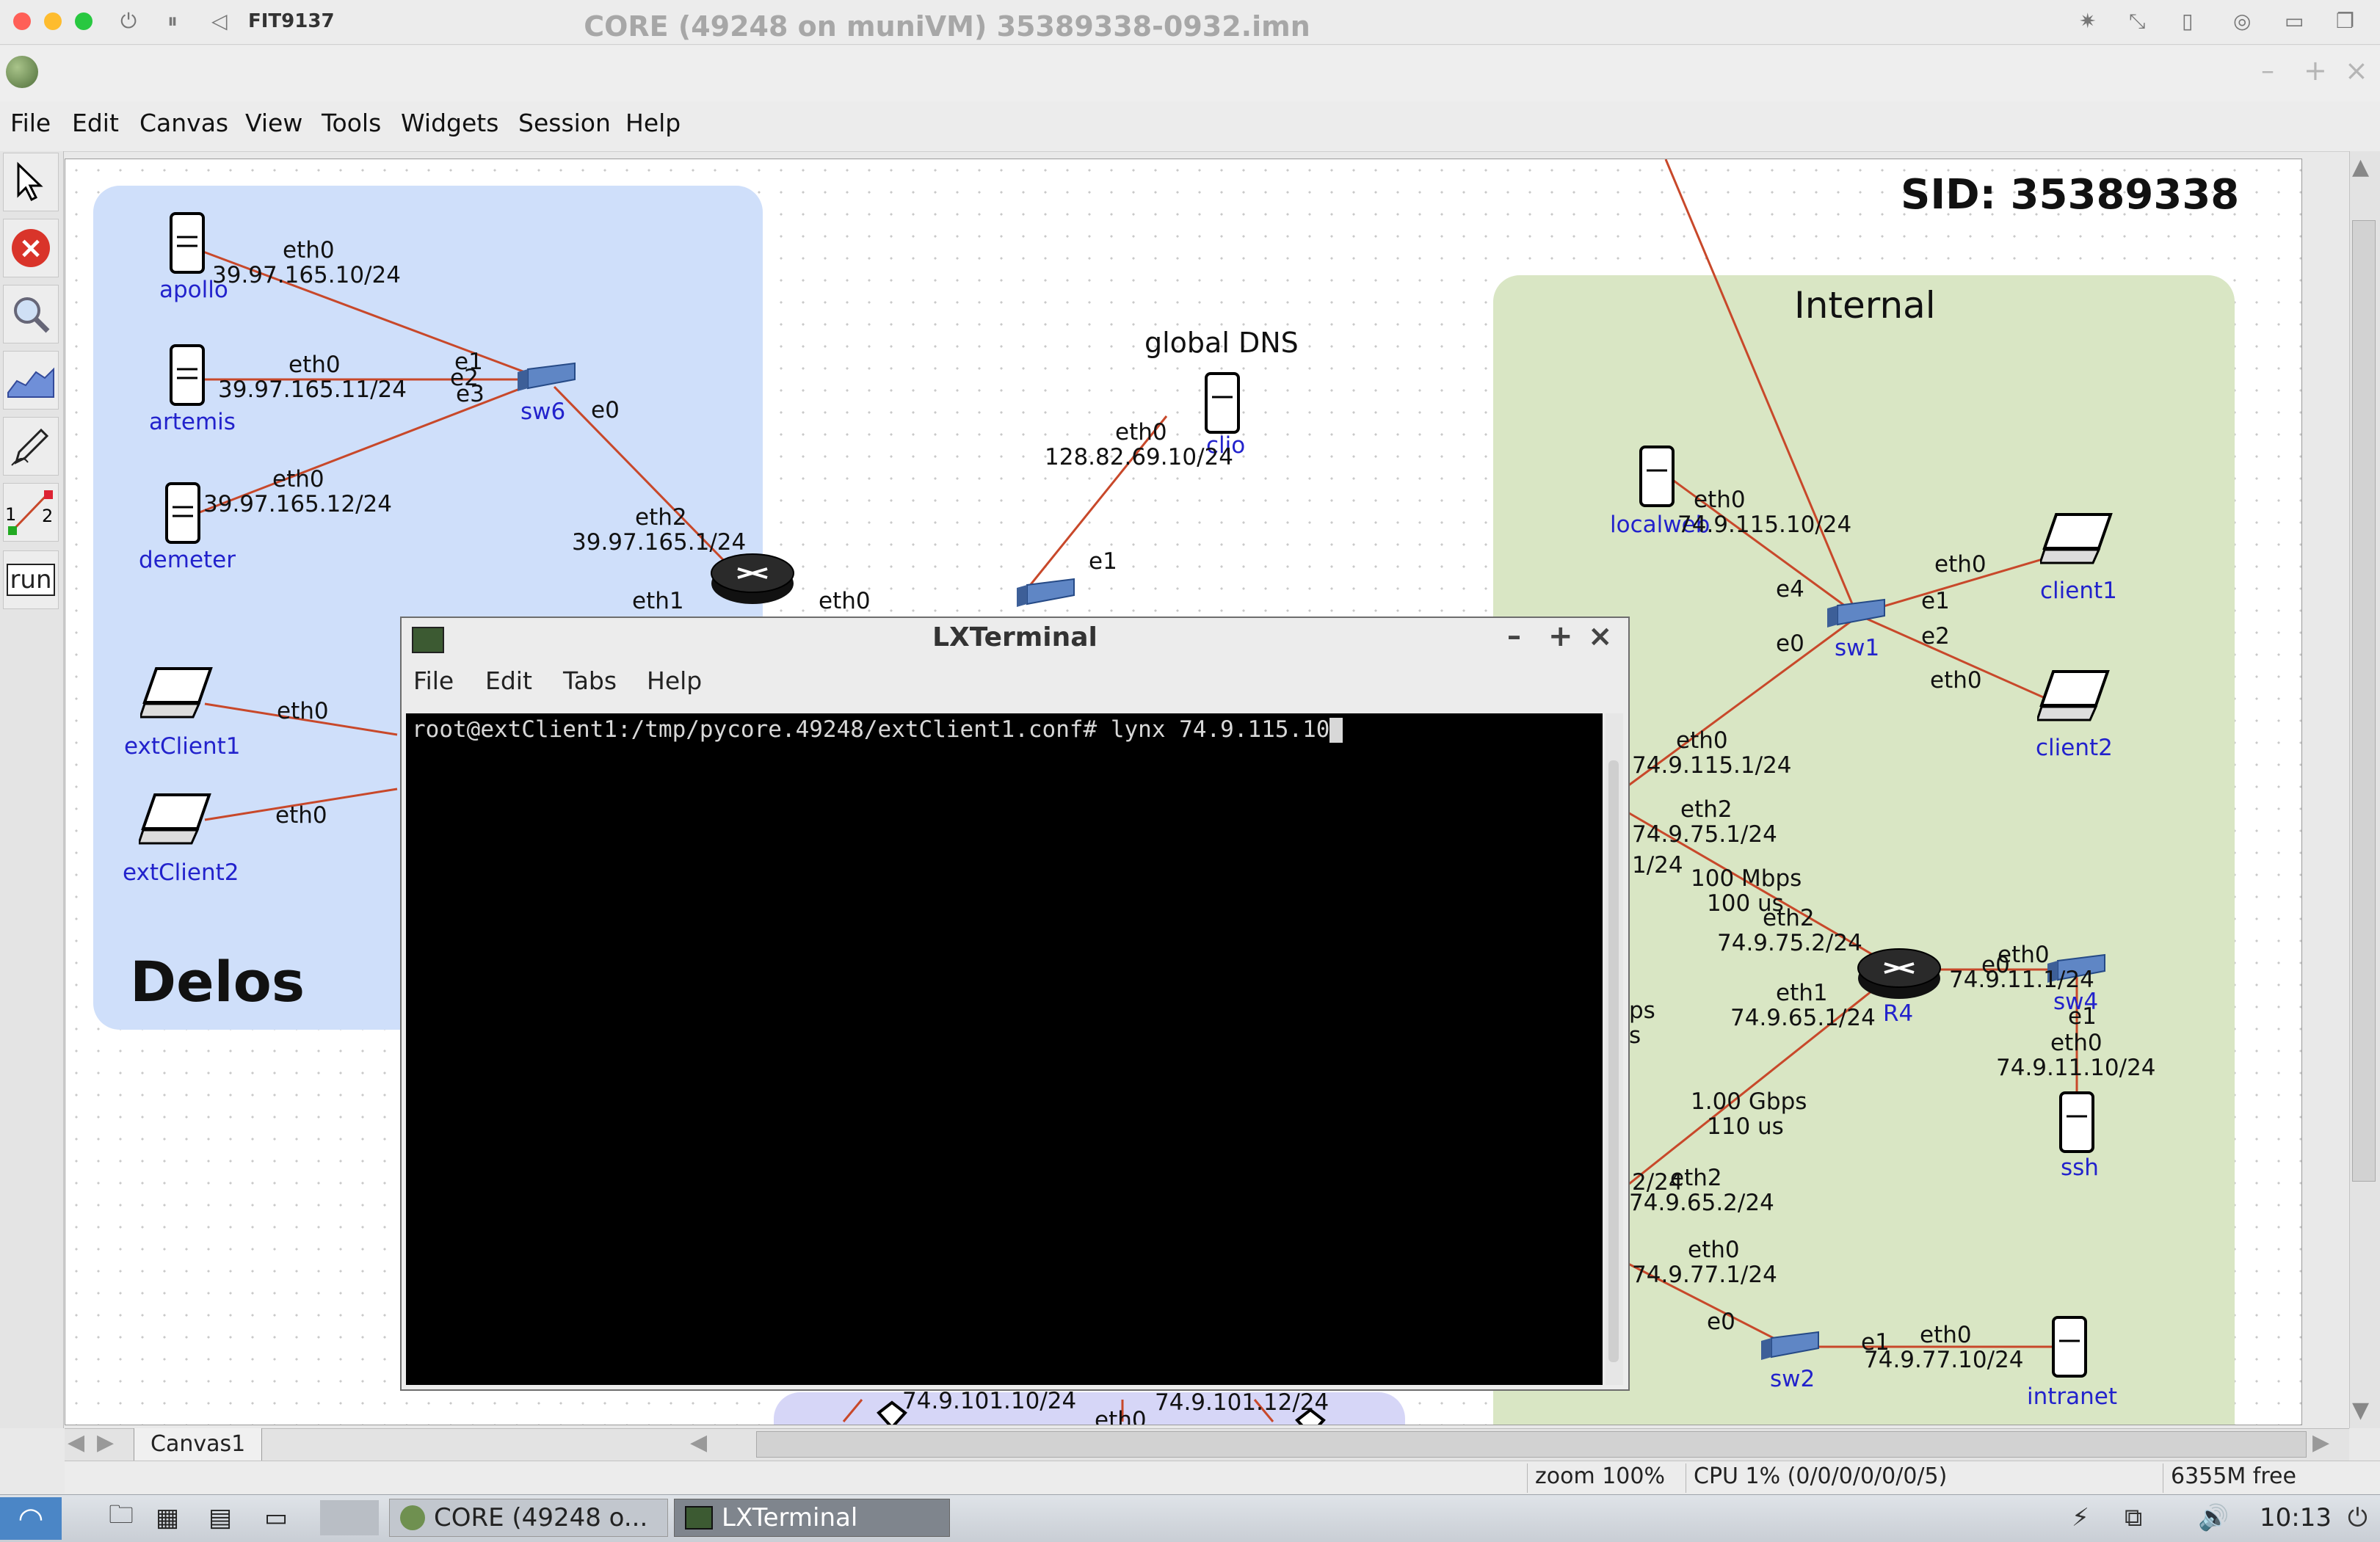  What do you see at coordinates (1613, 1061) in the screenshot?
I see `terminal-scroll-thumb` at bounding box center [1613, 1061].